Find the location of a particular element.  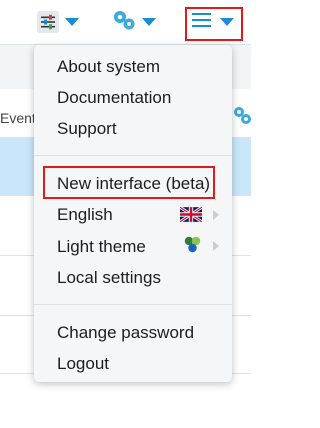

top-toolbar is located at coordinates (125, 22).